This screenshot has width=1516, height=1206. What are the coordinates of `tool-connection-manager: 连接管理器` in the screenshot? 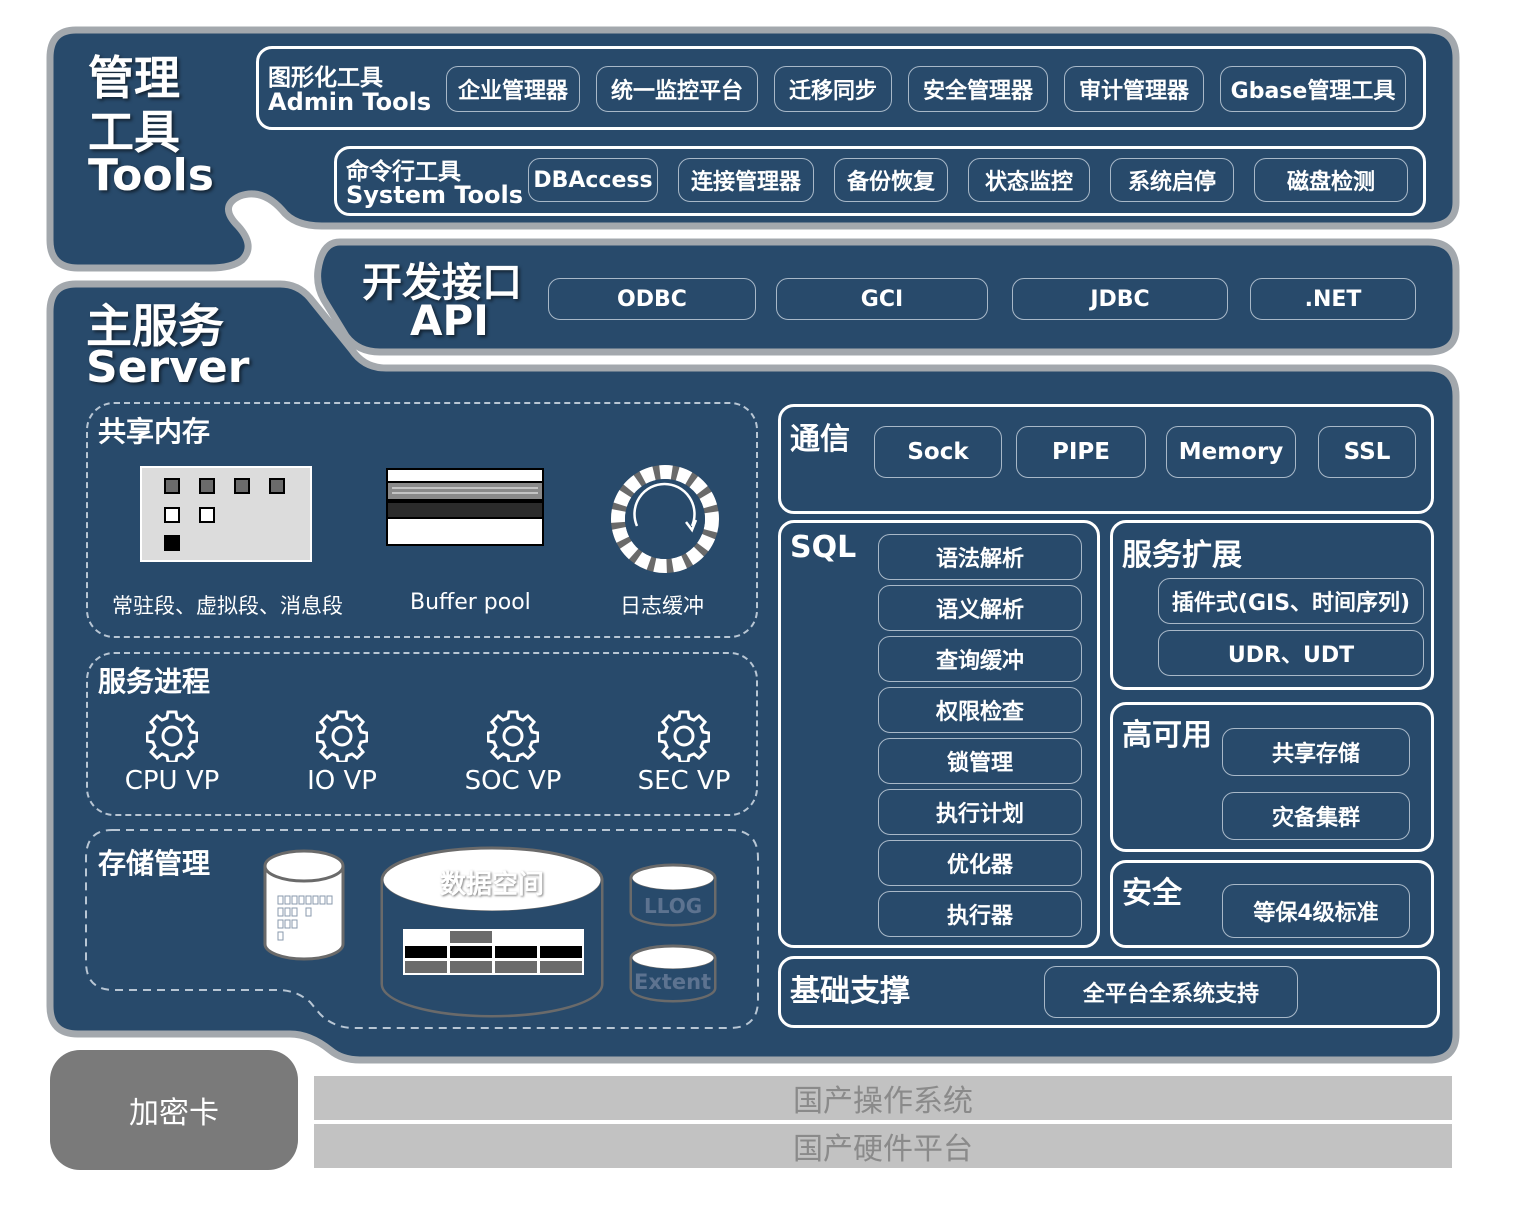 It's located at (746, 180).